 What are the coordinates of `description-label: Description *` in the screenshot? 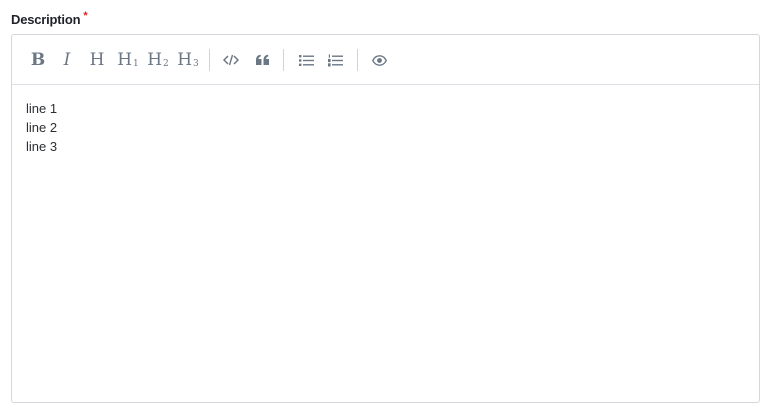 It's located at (49, 18).